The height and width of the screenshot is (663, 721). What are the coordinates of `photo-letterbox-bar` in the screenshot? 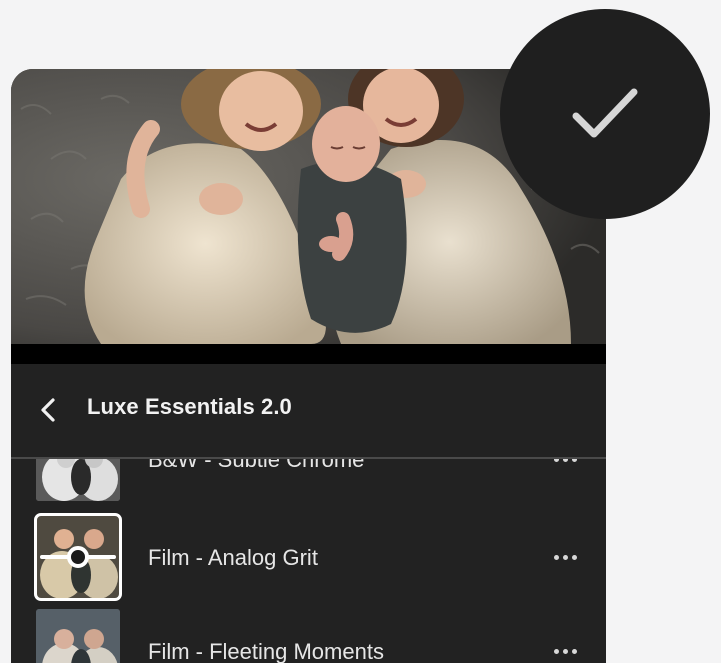 It's located at (308, 354).